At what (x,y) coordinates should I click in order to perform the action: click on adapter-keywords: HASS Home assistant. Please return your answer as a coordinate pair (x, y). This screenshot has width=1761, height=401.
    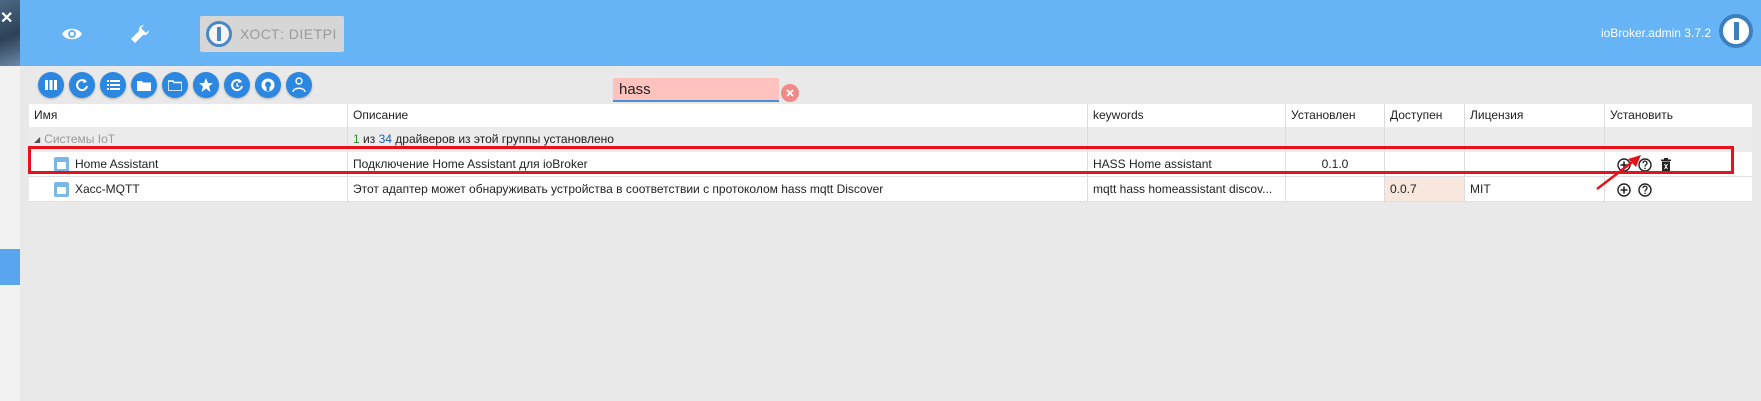
    Looking at the image, I should click on (1186, 164).